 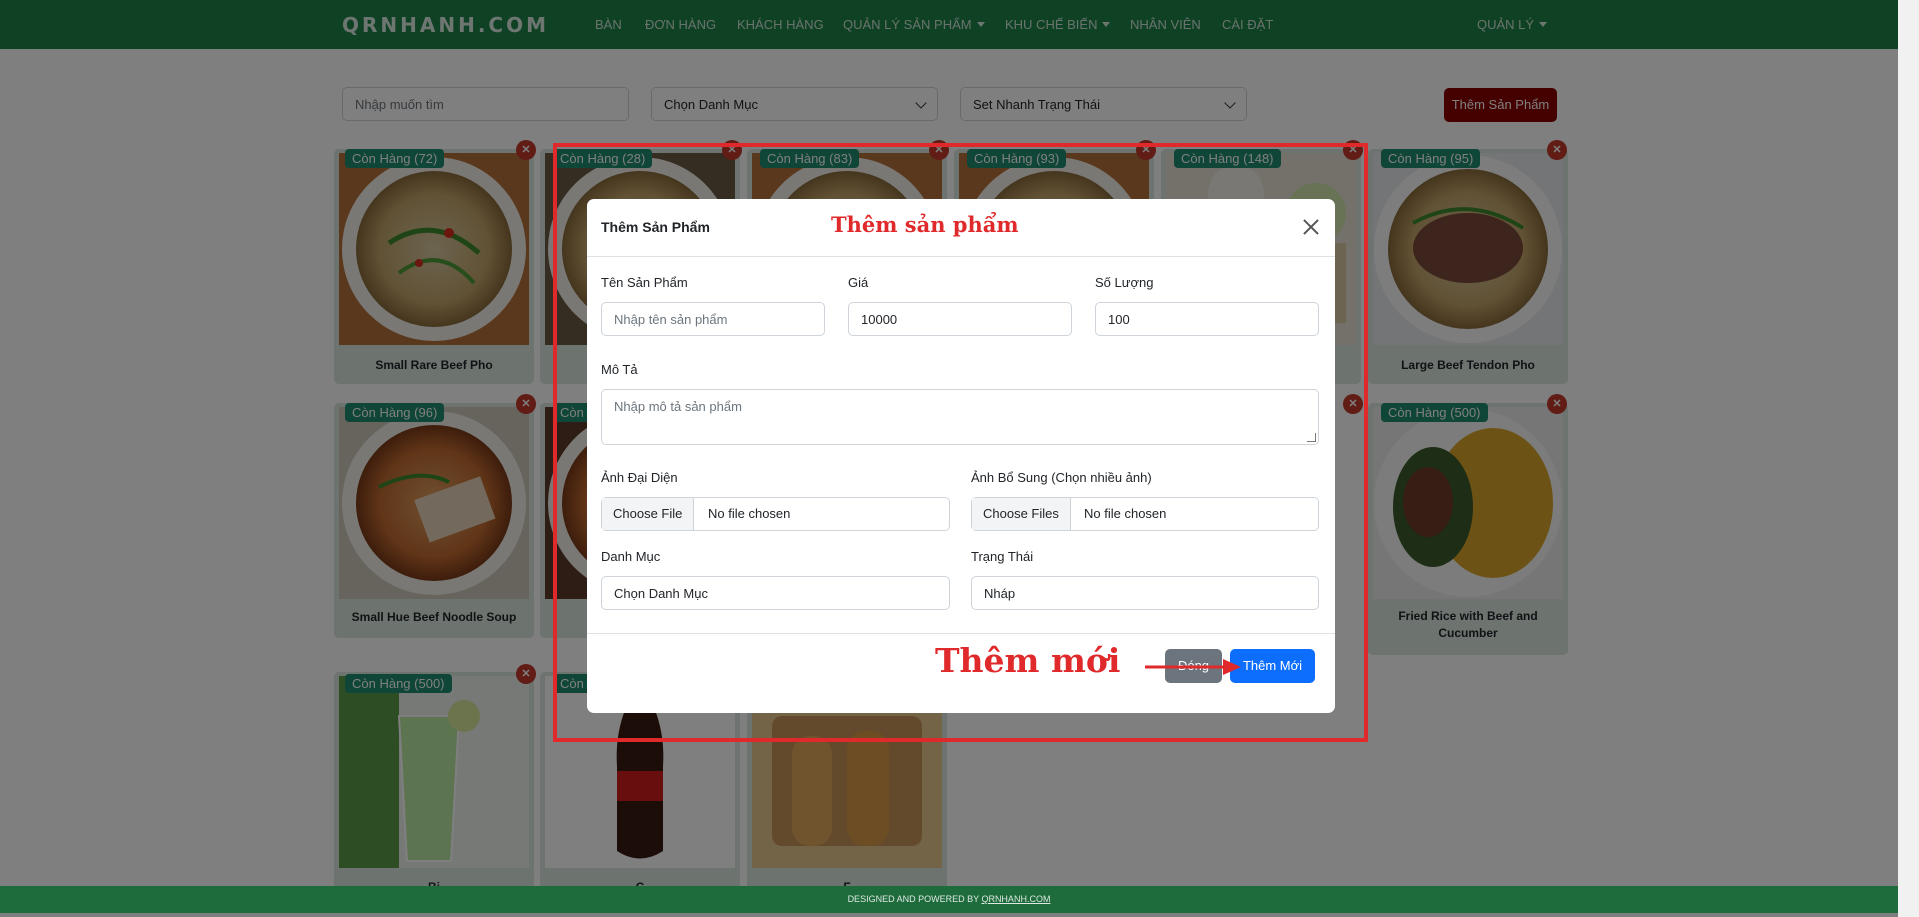 What do you see at coordinates (961, 256) in the screenshot?
I see `modal-header-divider` at bounding box center [961, 256].